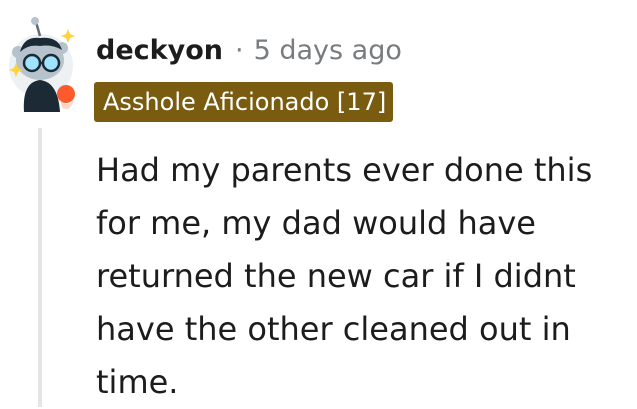  I want to click on author-name: deckyon, so click(159, 50).